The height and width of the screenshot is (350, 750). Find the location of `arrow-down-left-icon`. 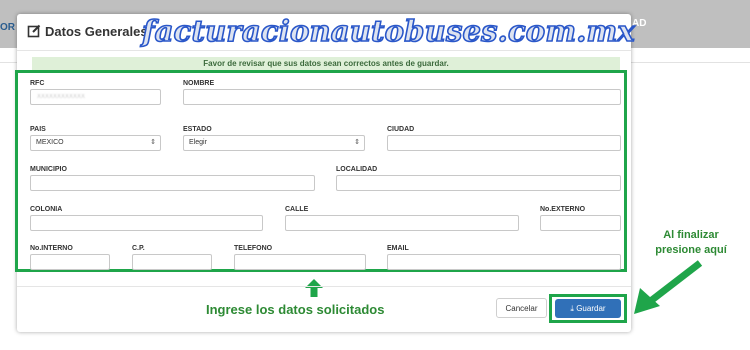

arrow-down-left-icon is located at coordinates (668, 287).